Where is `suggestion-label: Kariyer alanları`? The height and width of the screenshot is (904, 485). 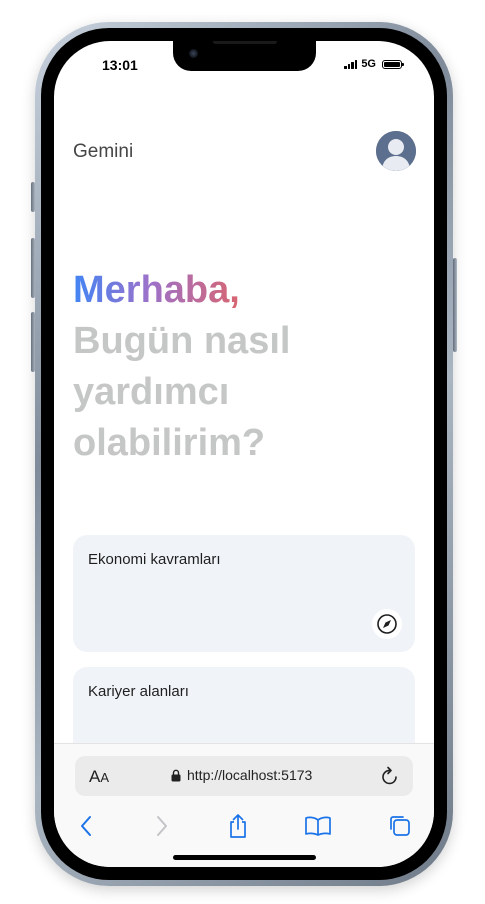 suggestion-label: Kariyer alanları is located at coordinates (138, 691).